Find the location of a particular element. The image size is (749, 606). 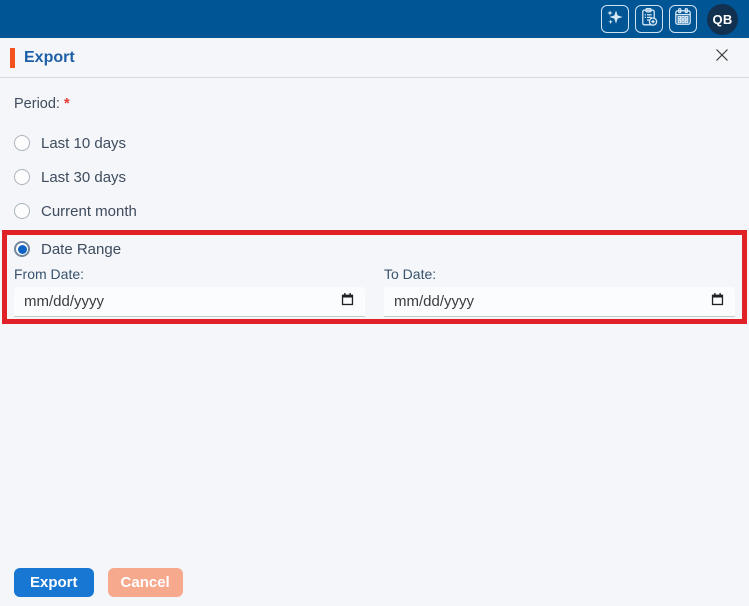

radio-option-current-month: Current month is located at coordinates (374, 211).